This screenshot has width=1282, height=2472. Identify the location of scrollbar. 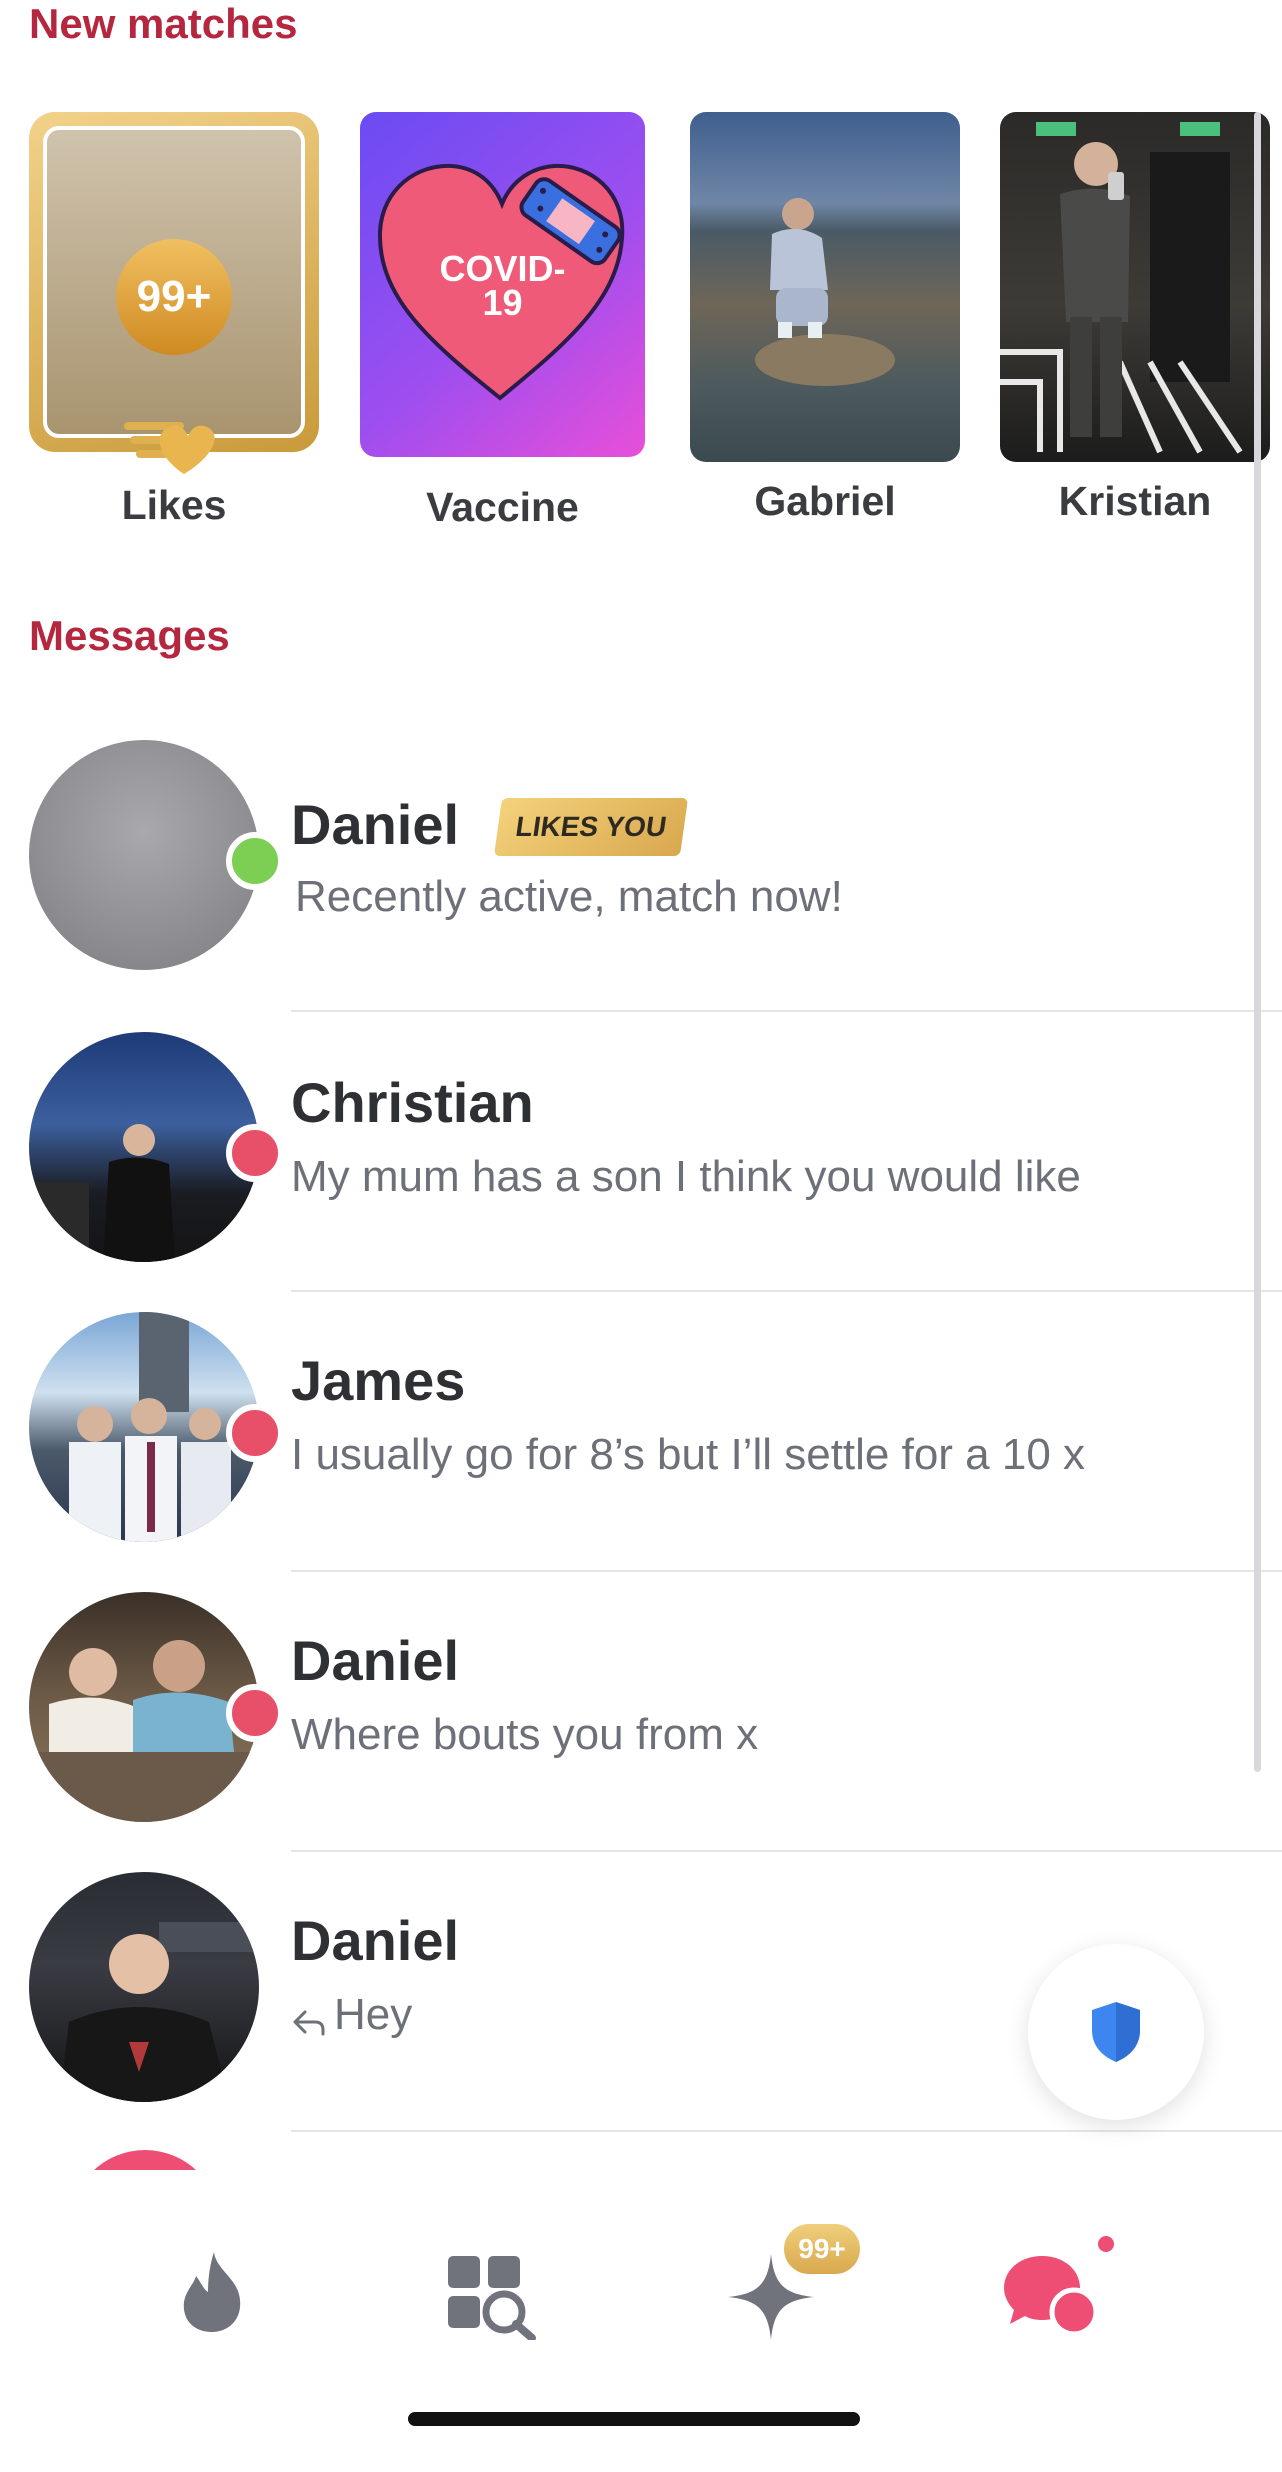
(1257, 942).